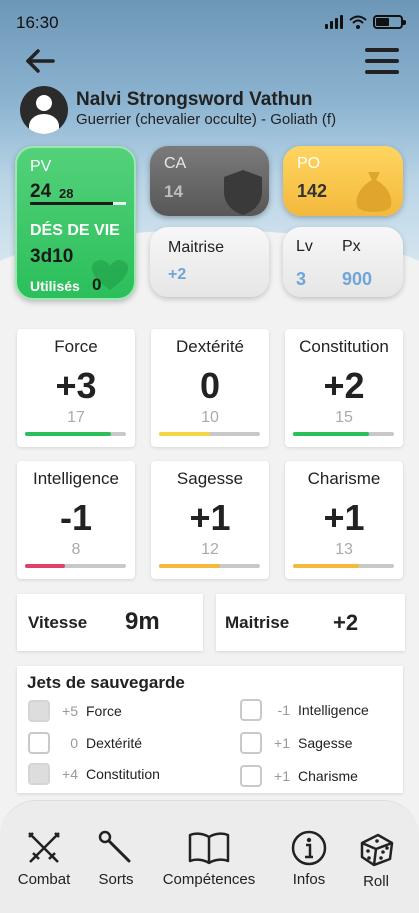 Image resolution: width=419 pixels, height=913 pixels. Describe the element at coordinates (389, 22) in the screenshot. I see `battery-icon` at that location.